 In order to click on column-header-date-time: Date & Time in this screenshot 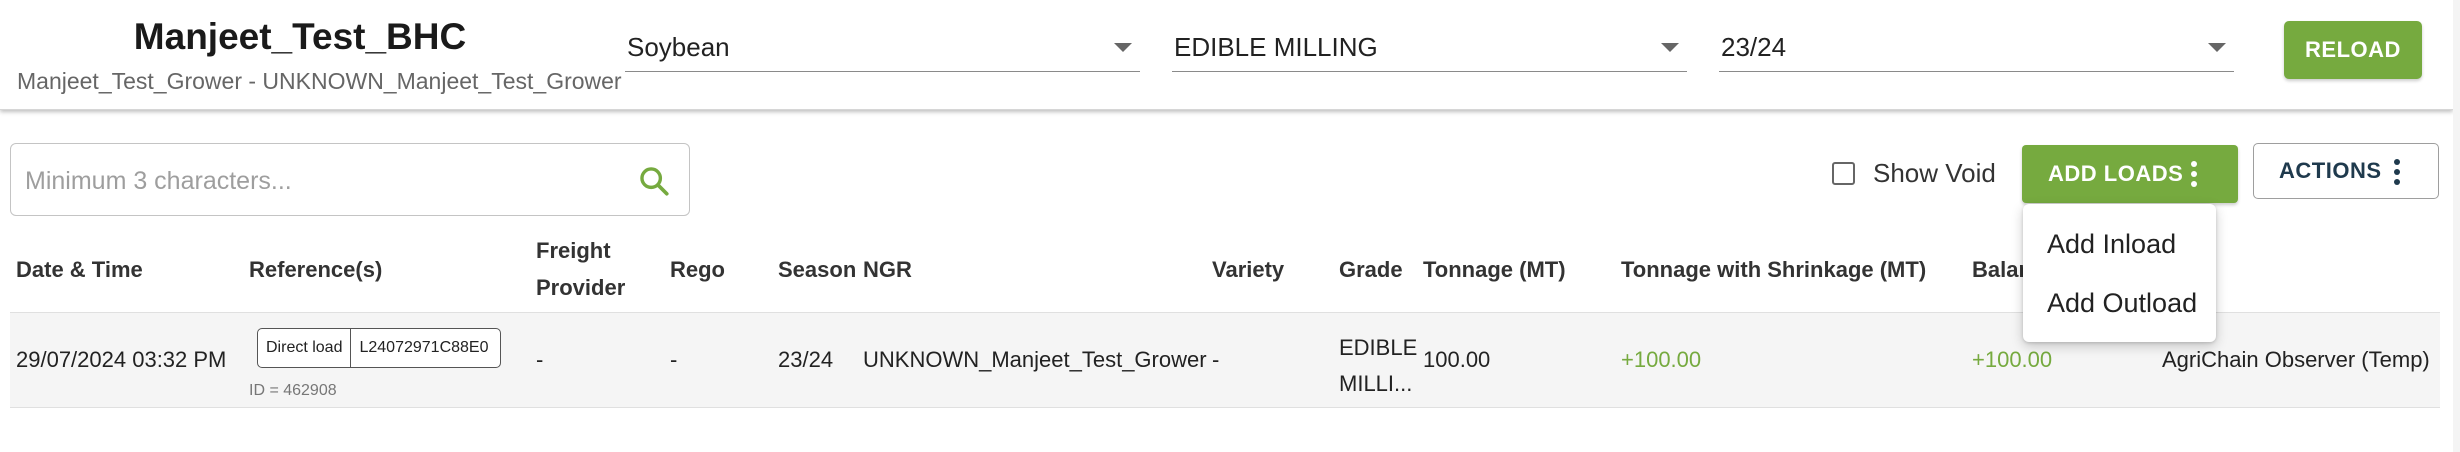, I will do `click(79, 269)`.